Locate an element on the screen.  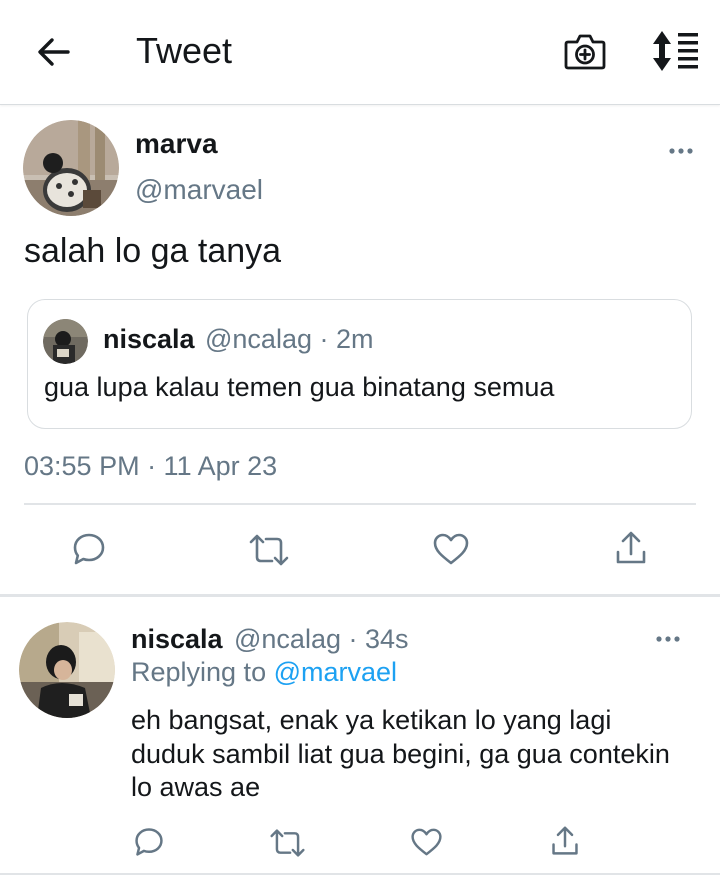
reply-like-heart-icon is located at coordinates (426, 842).